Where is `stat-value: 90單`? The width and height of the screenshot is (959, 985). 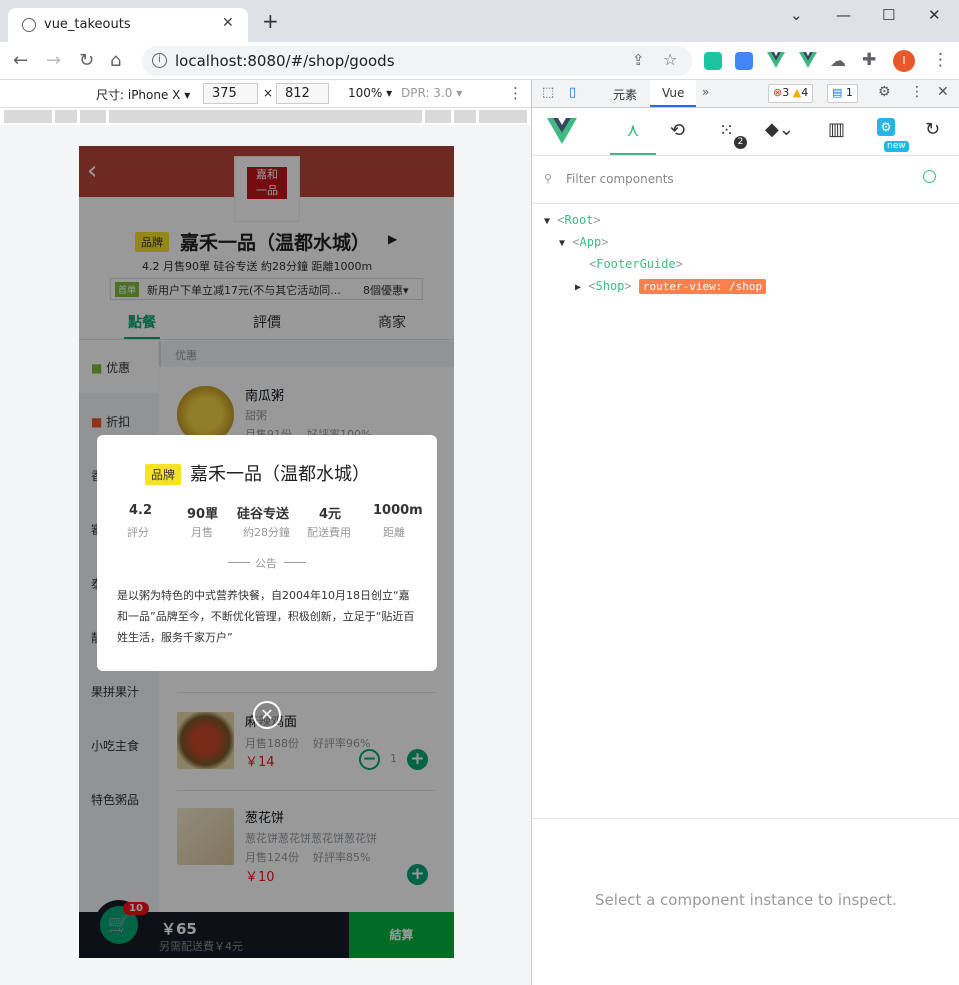
stat-value: 90單 is located at coordinates (203, 514).